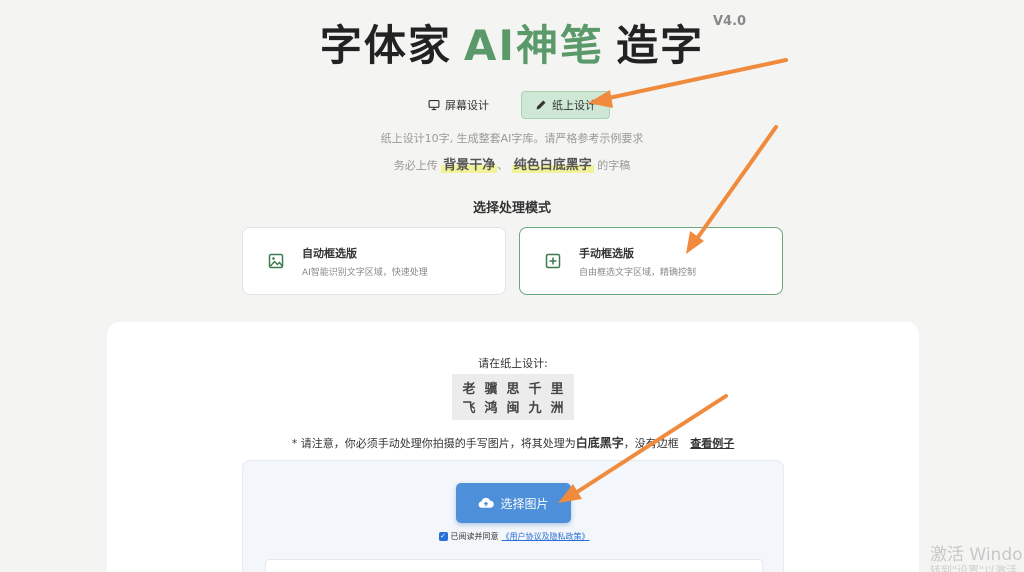 The width and height of the screenshot is (1024, 572). I want to click on panel-label: 请在纸上设计:, so click(513, 363).